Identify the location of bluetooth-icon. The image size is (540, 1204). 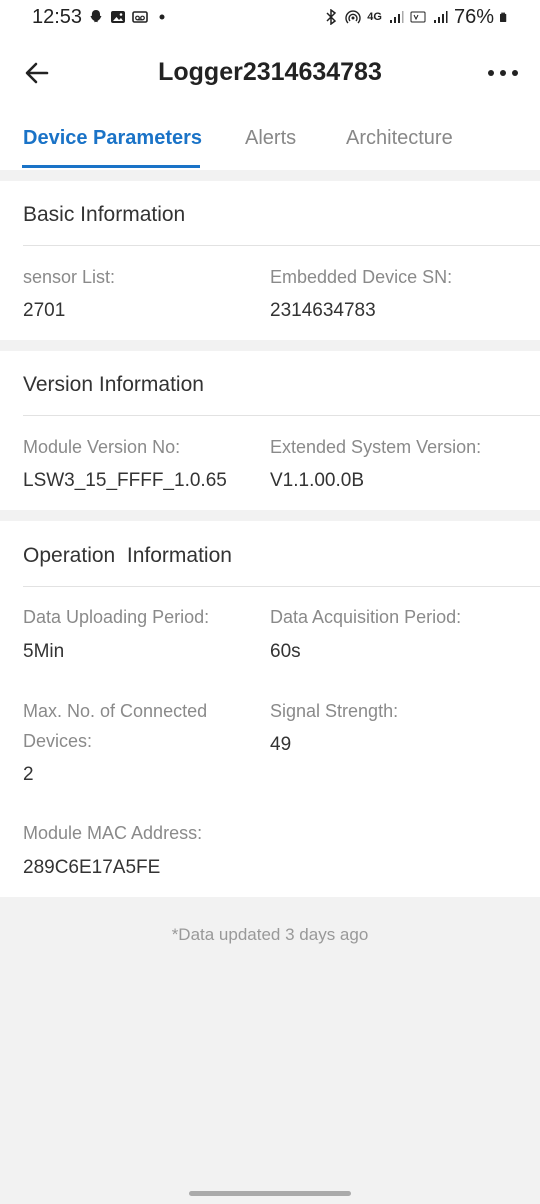
(331, 17).